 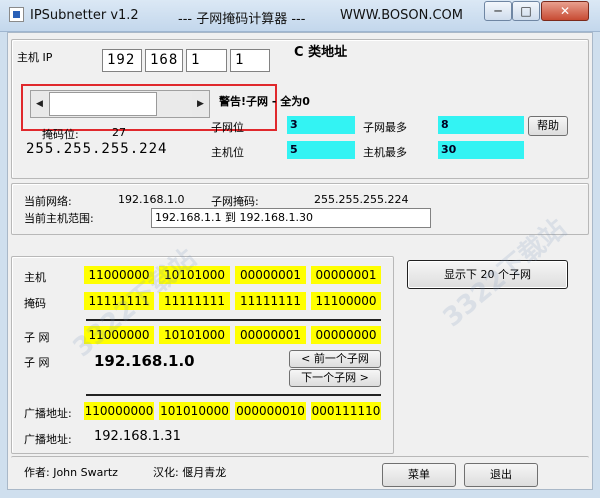 I want to click on current-mask-value: 255.255.255.224, so click(x=361, y=199).